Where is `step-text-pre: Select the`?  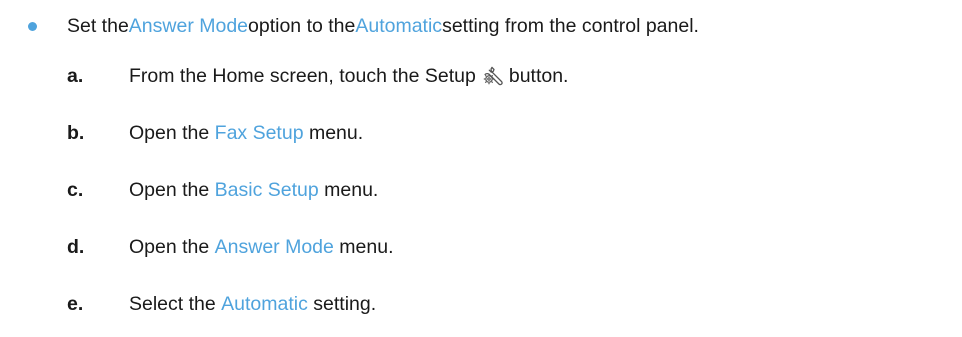
step-text-pre: Select the is located at coordinates (172, 304).